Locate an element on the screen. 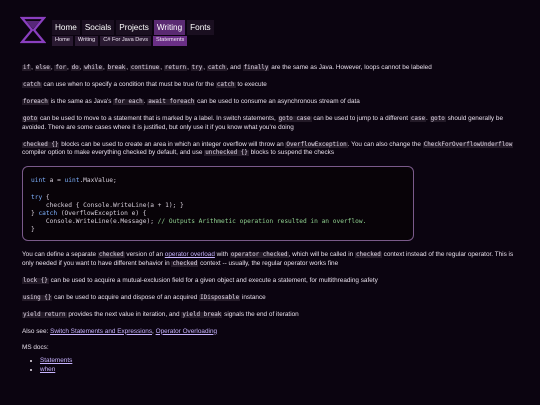  main-nav: Home Socials Projects Writing Fonts is located at coordinates (133, 28).